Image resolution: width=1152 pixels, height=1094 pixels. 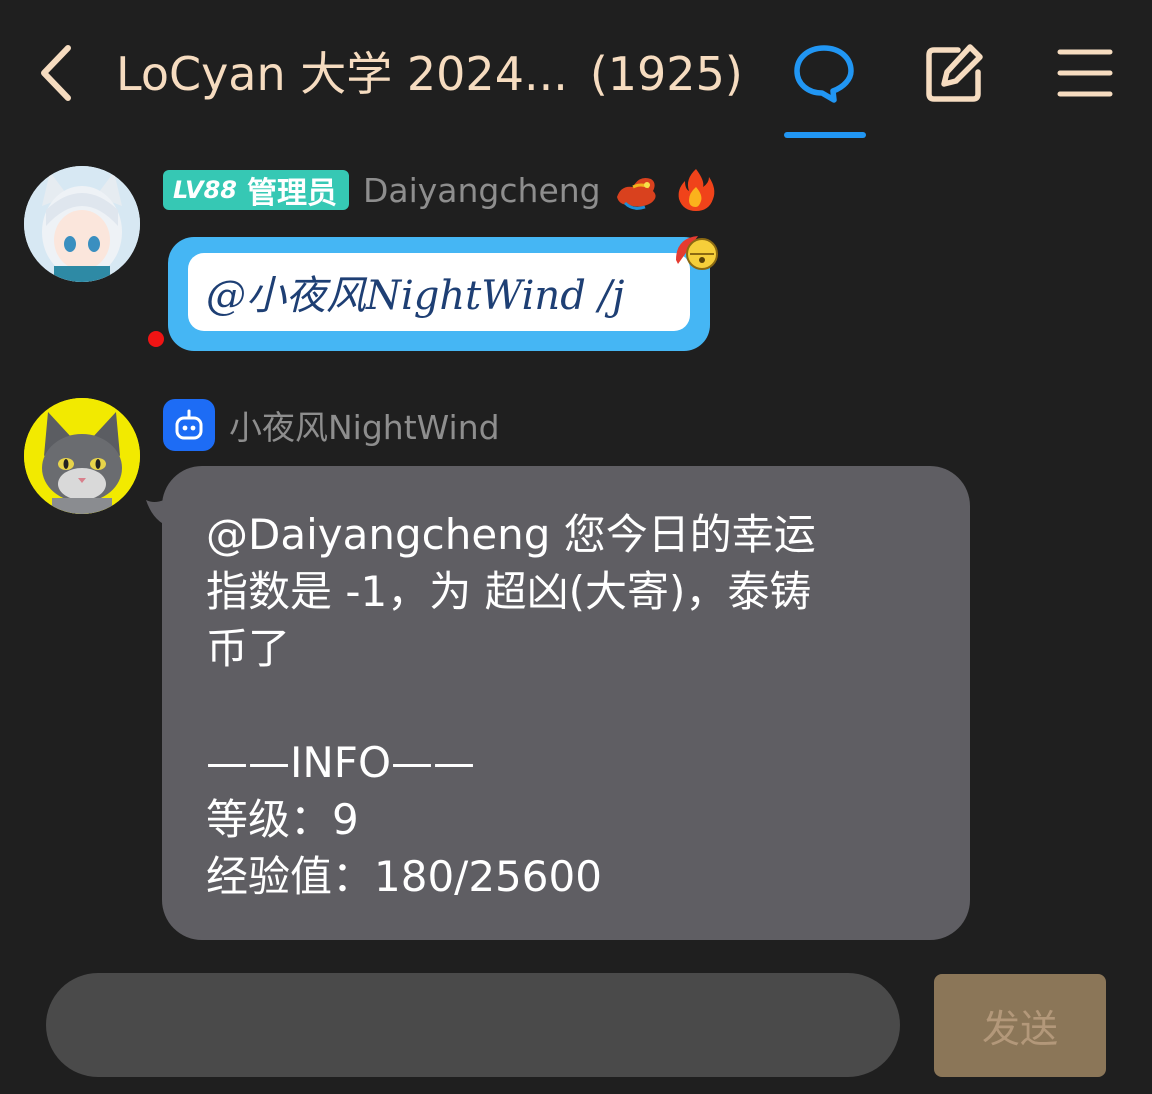 What do you see at coordinates (473, 1025) in the screenshot?
I see `message-input` at bounding box center [473, 1025].